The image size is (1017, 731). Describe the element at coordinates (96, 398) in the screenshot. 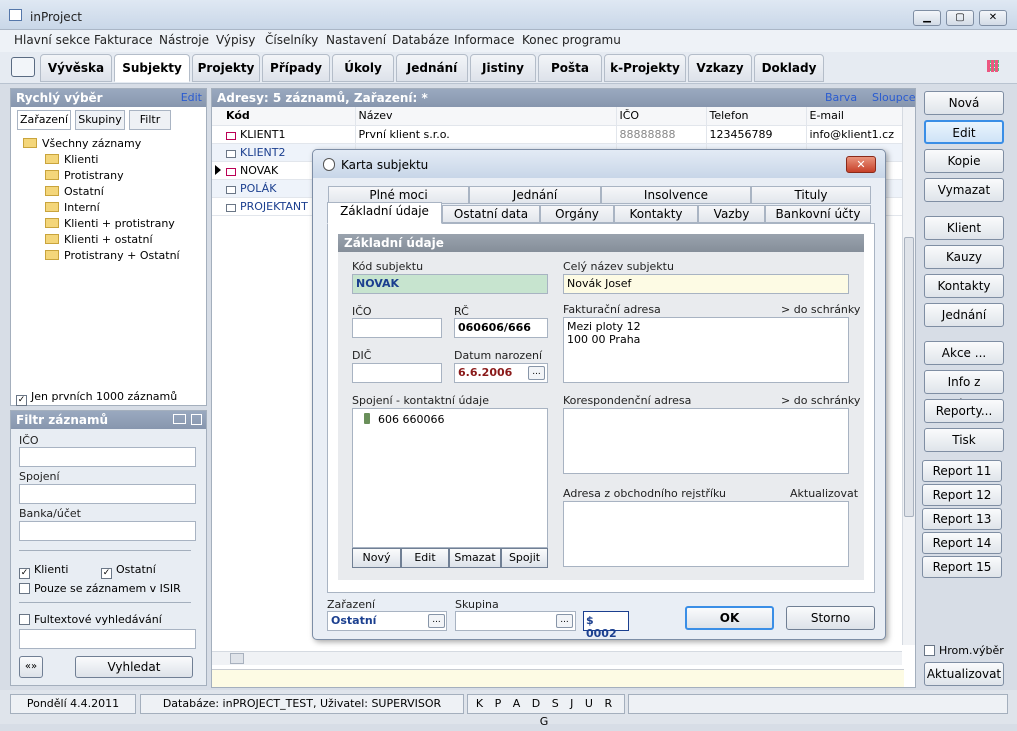

I see `limit-checkbox: ✓ Jen prvních 1000 záznamů` at that location.